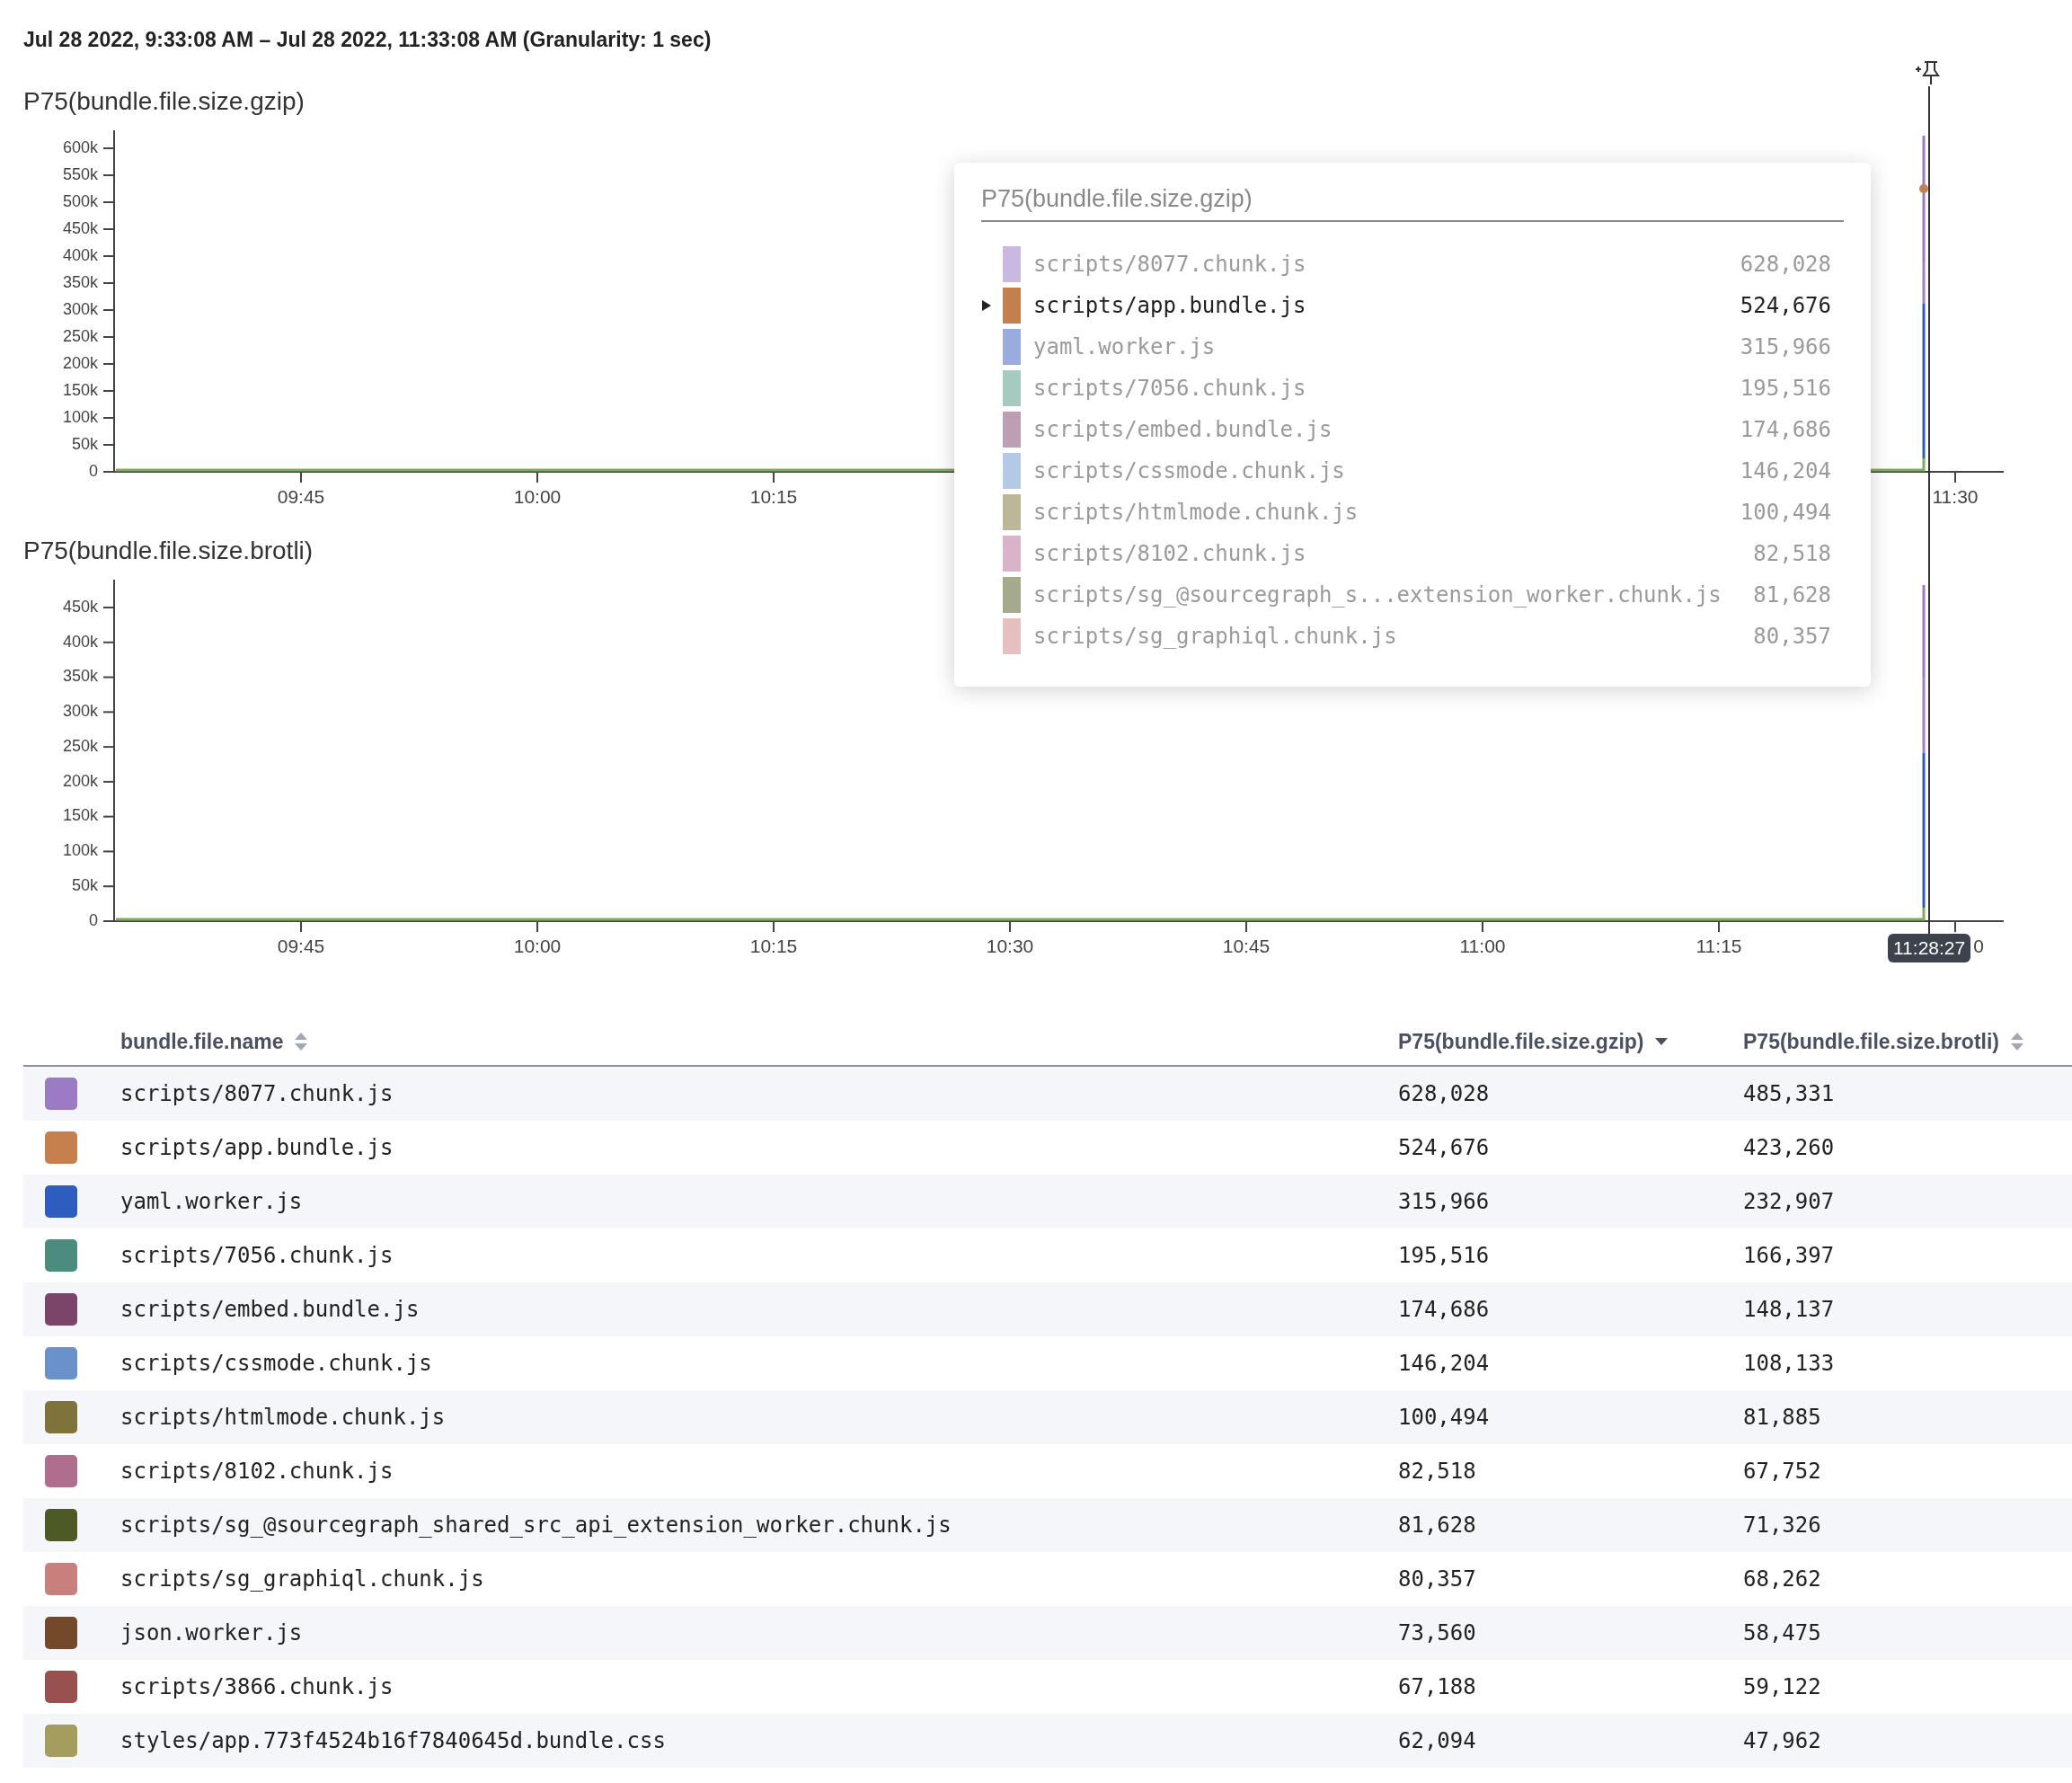 The width and height of the screenshot is (2072, 1783). What do you see at coordinates (536, 1525) in the screenshot?
I see `table-cell-text: scripts/sg_@sourcegraph_shared_src_api_extension_worker.chunk.js` at bounding box center [536, 1525].